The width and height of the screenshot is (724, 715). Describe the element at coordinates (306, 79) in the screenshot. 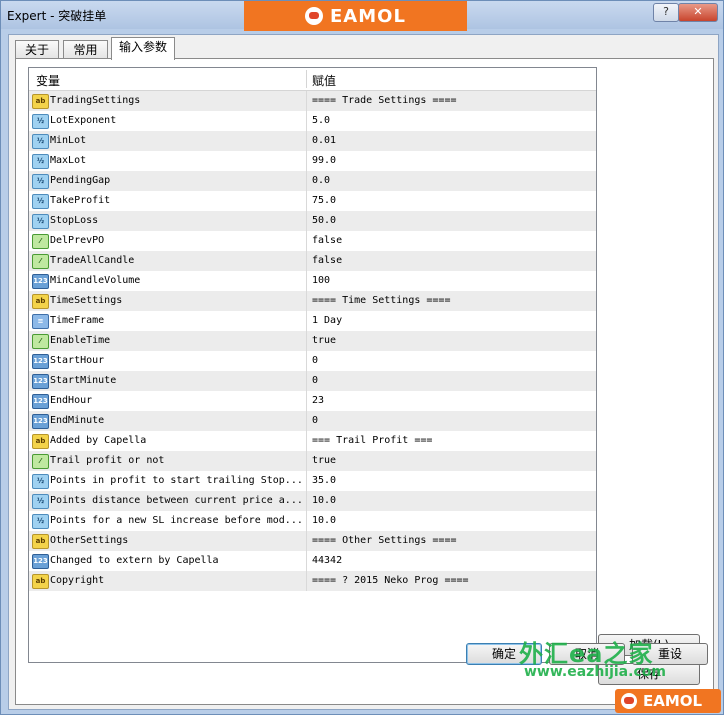

I see `column-divider` at that location.